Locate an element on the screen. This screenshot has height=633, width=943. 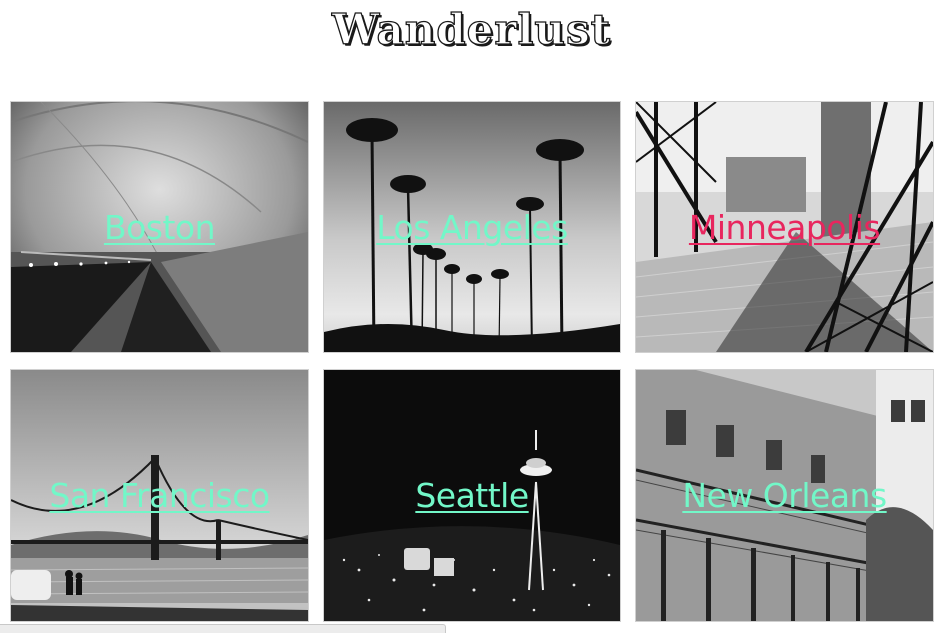
city-link-new-orleans: New Orleans is located at coordinates (784, 495).